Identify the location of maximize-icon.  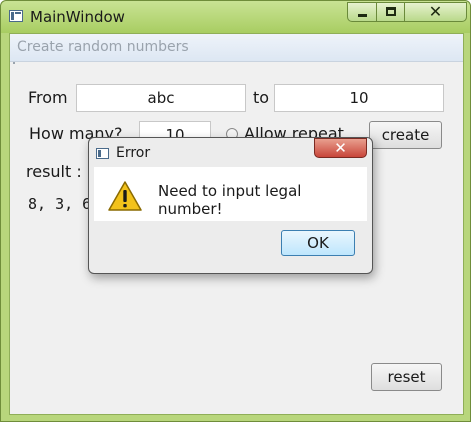
(391, 11).